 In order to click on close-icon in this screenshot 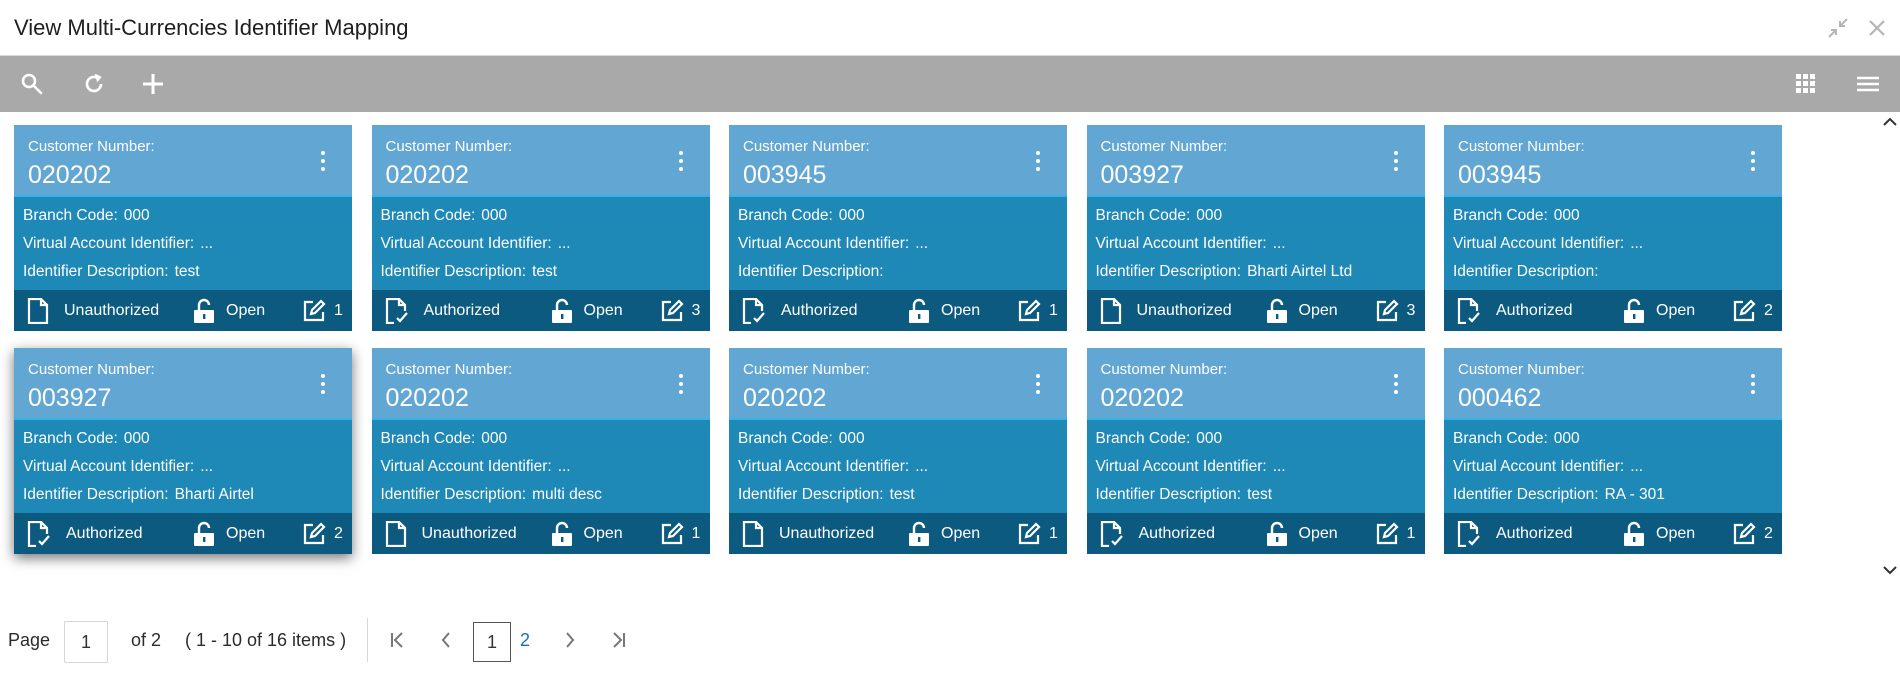, I will do `click(1877, 28)`.